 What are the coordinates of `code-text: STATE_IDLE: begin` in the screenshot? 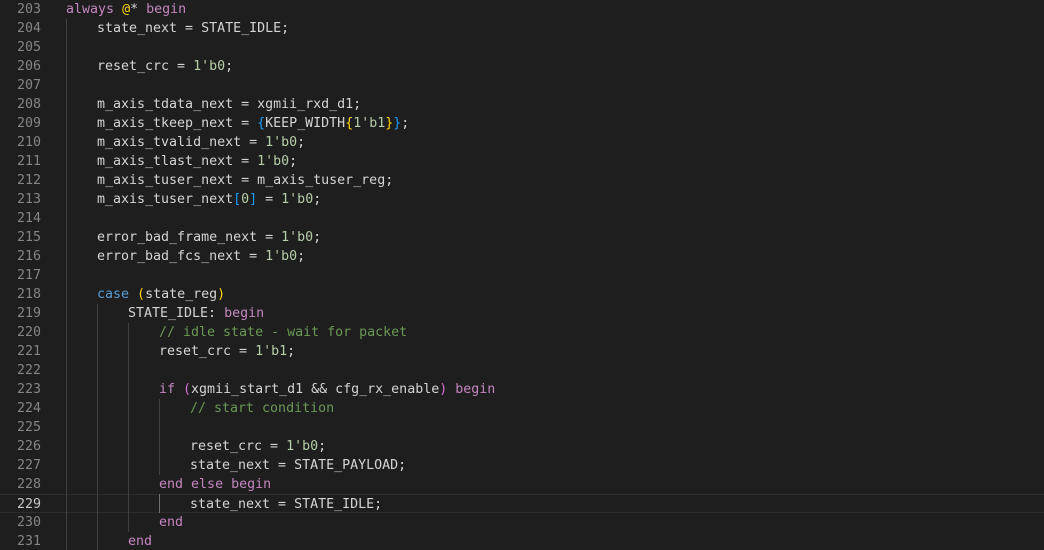 It's located at (196, 313).